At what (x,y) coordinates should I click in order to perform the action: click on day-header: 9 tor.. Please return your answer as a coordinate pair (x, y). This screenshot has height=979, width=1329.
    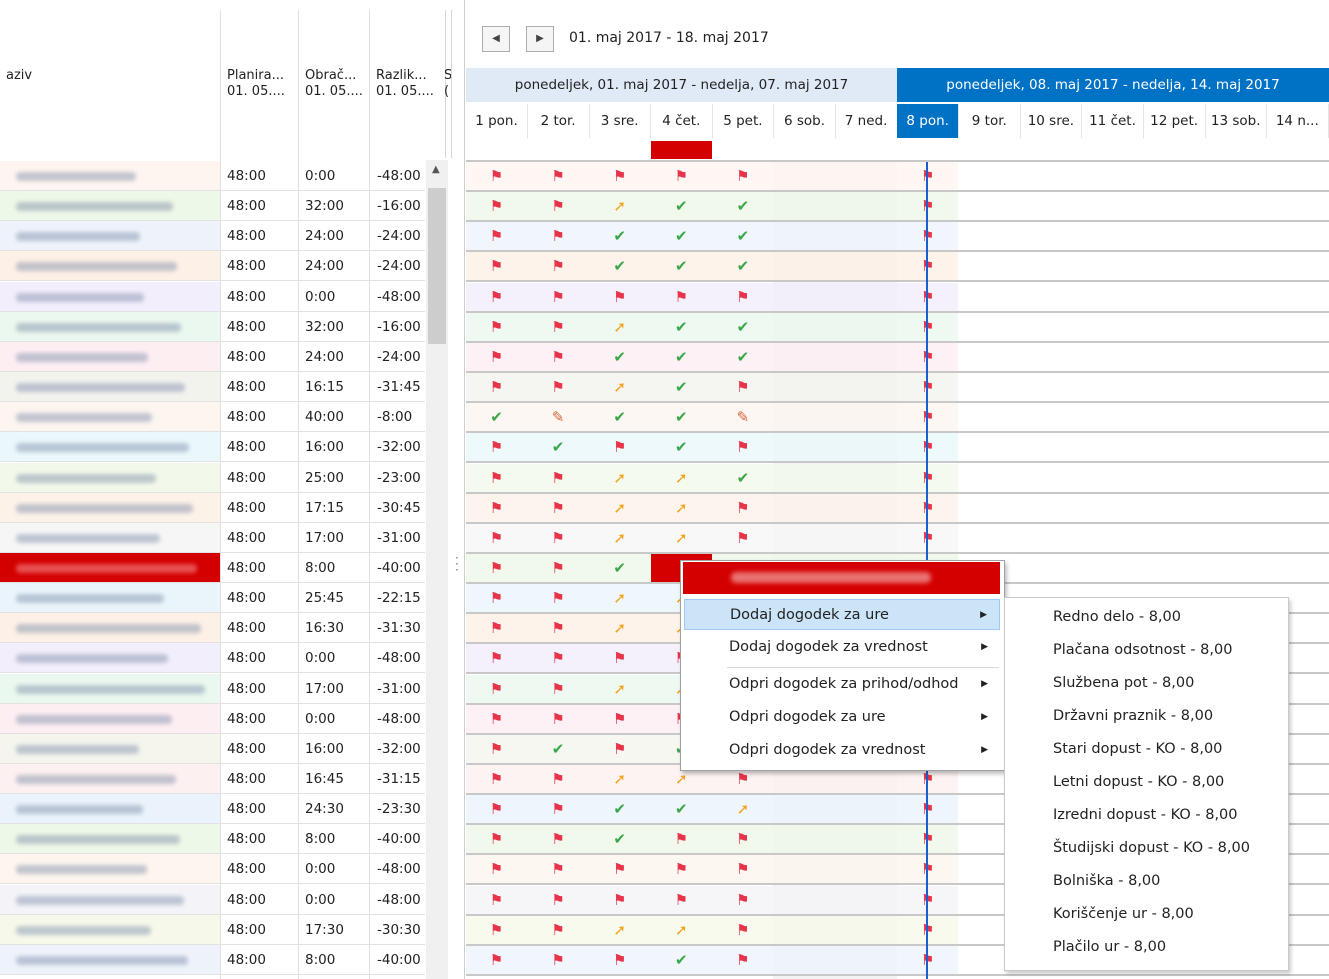
    Looking at the image, I should click on (990, 121).